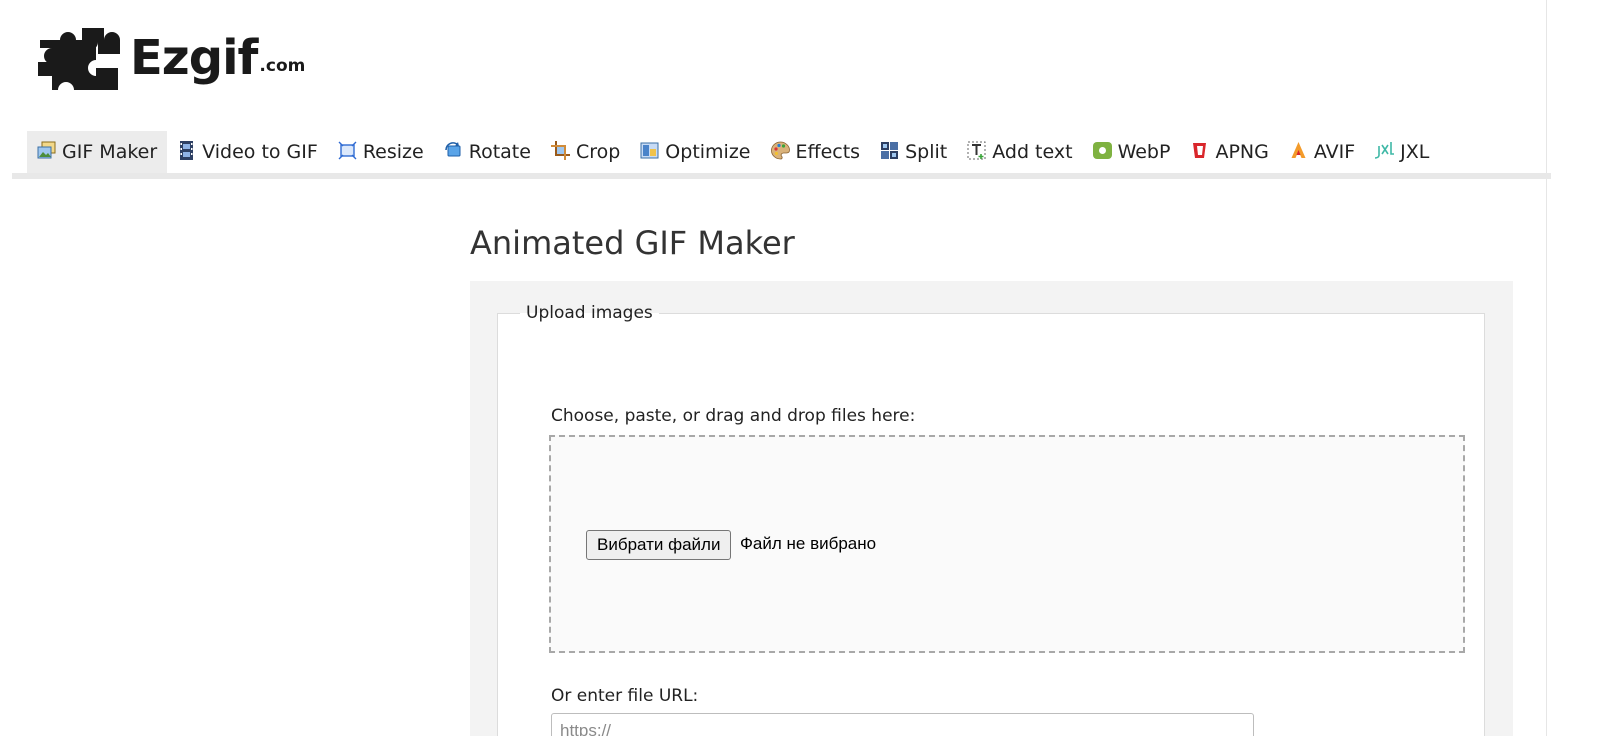  What do you see at coordinates (194, 58) in the screenshot?
I see `logo-wordmark: Ezgif` at bounding box center [194, 58].